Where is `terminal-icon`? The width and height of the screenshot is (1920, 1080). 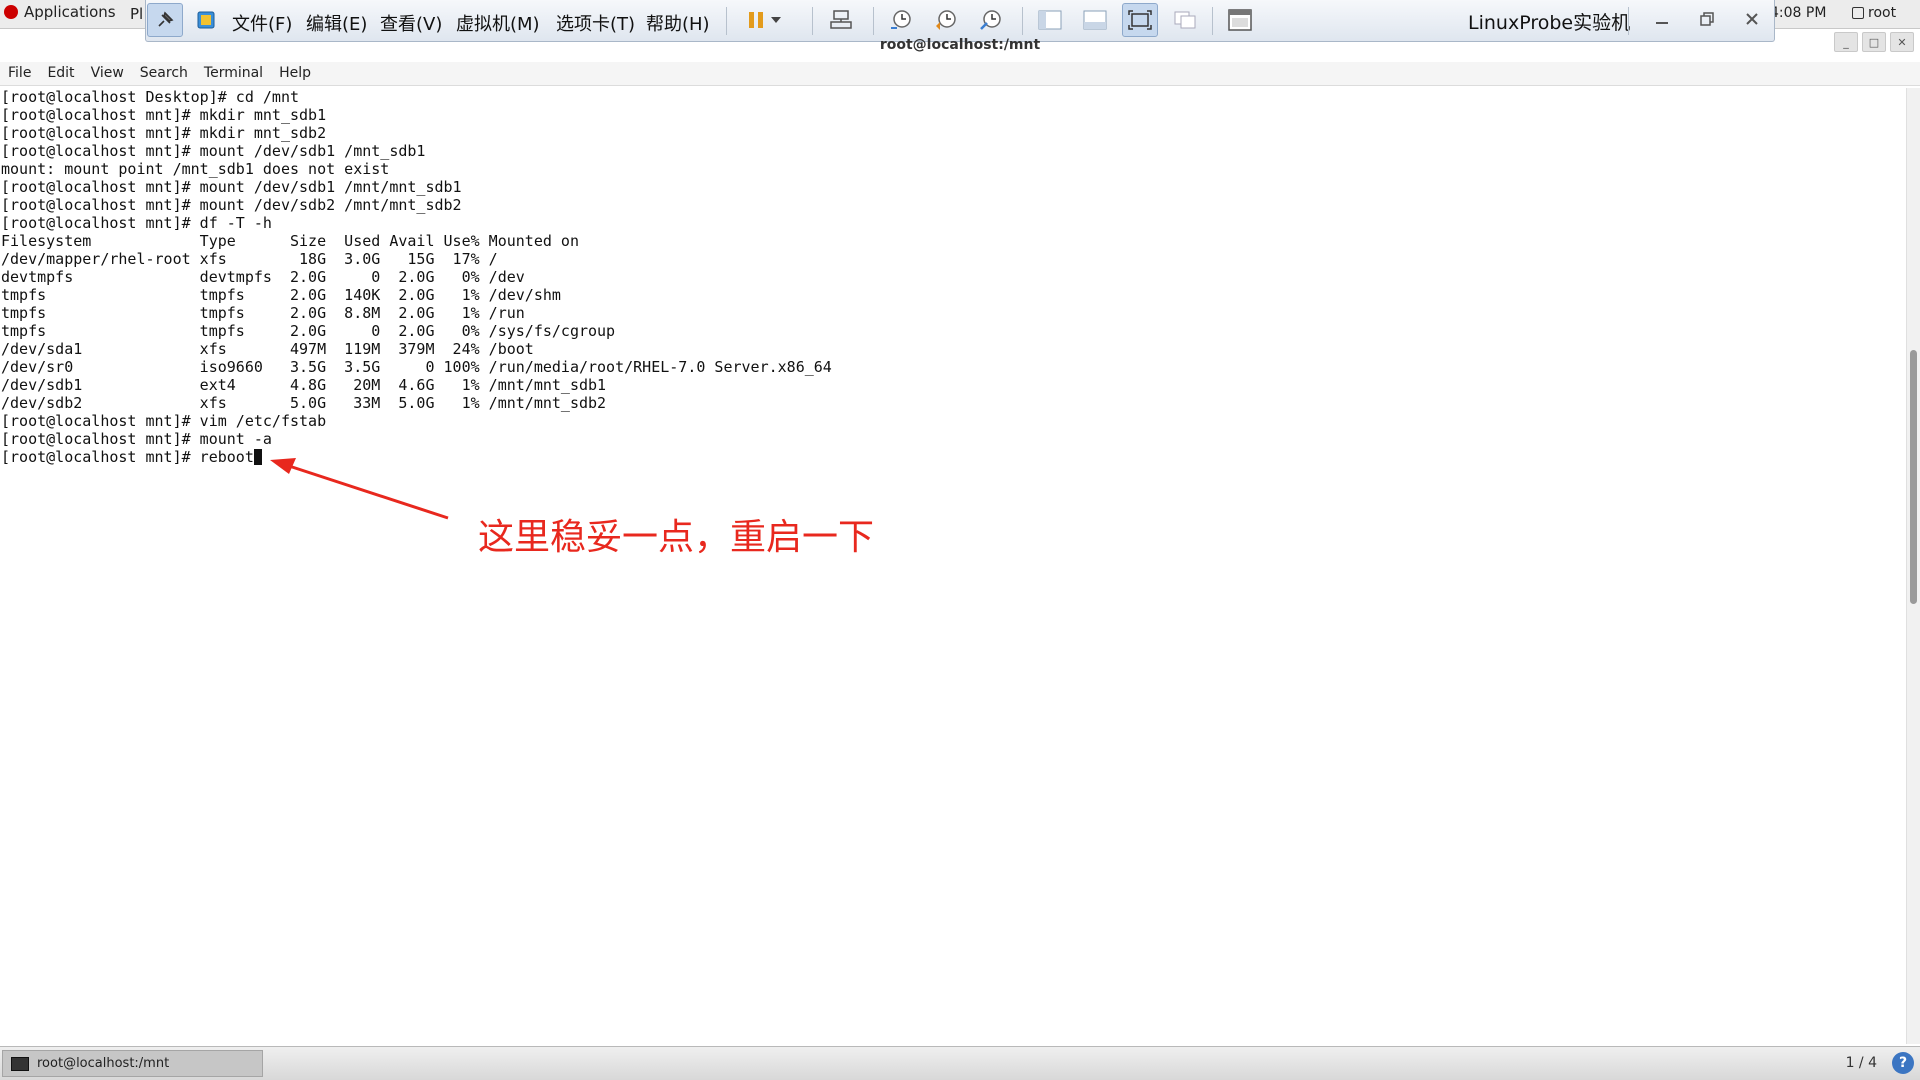 terminal-icon is located at coordinates (20, 1063).